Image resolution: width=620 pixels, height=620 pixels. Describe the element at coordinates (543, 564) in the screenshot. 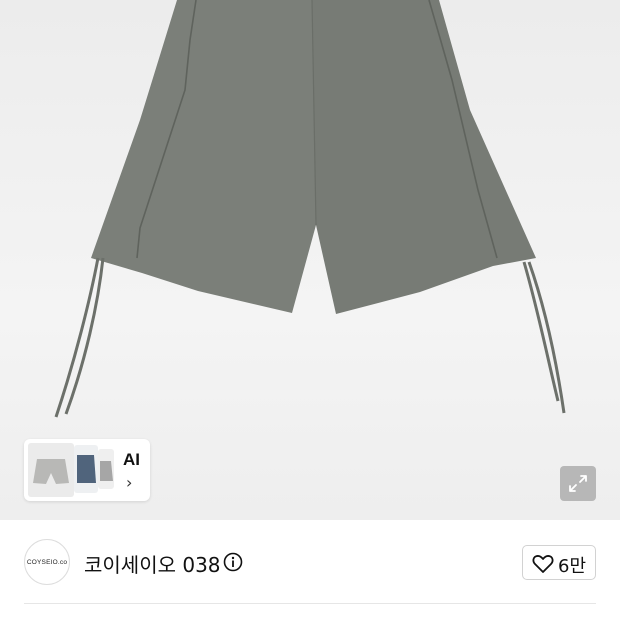

I see `heart-icon` at that location.